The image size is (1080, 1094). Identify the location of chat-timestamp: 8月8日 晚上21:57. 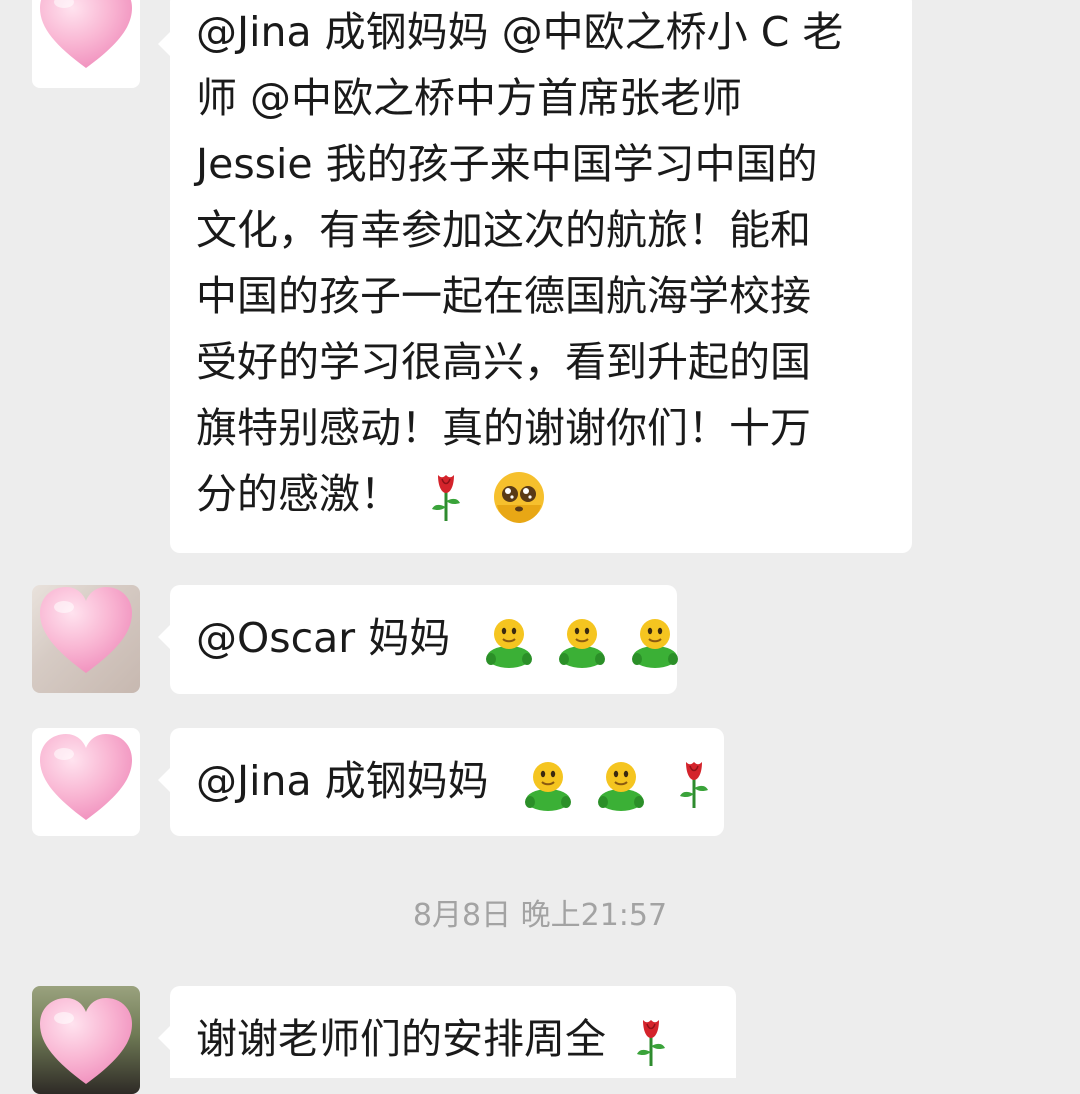
(540, 915).